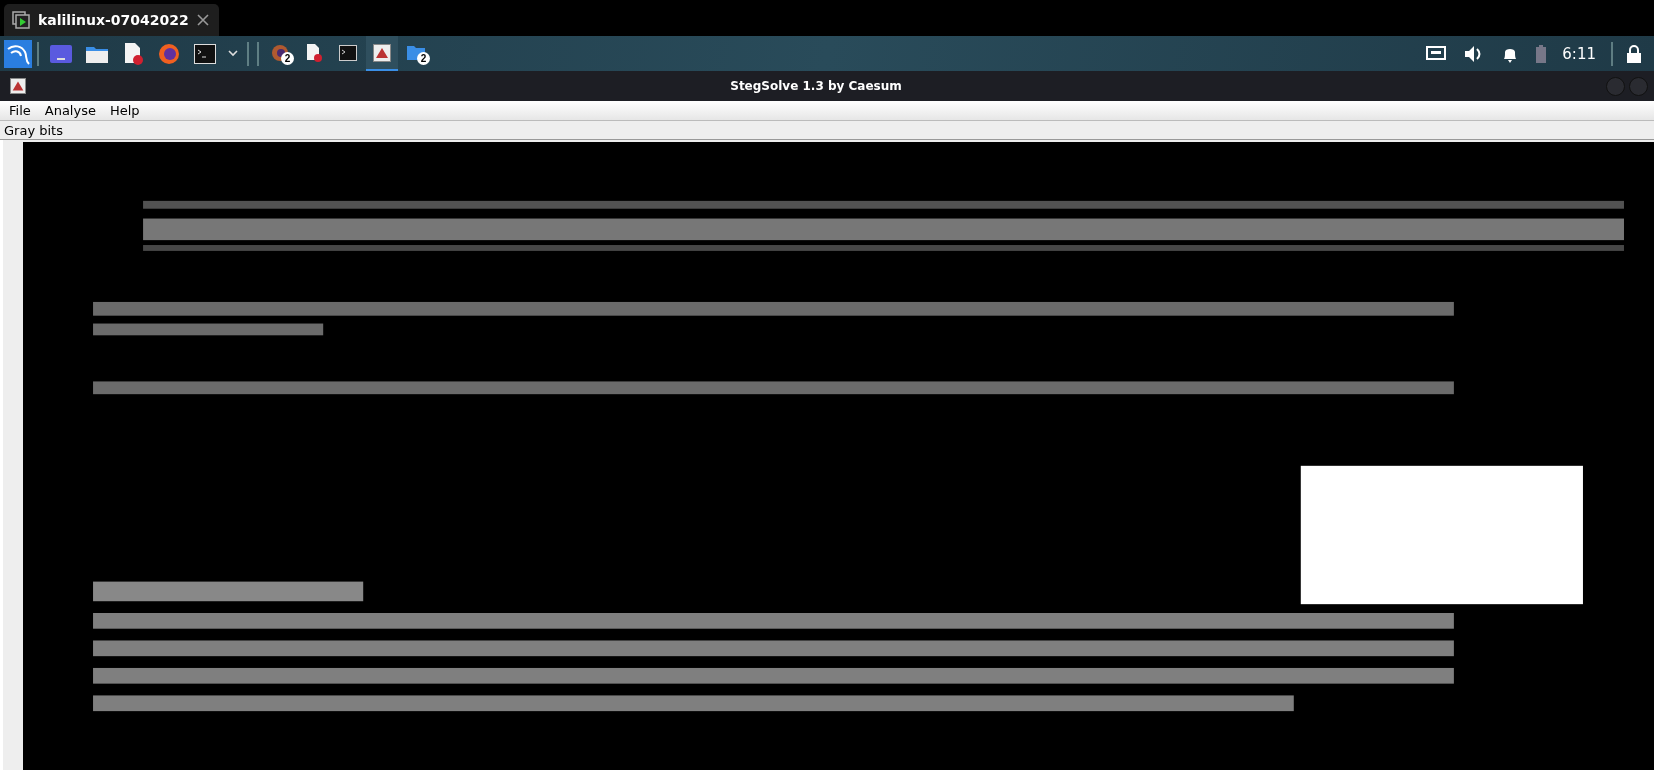  What do you see at coordinates (202, 20) in the screenshot?
I see `close-icon` at bounding box center [202, 20].